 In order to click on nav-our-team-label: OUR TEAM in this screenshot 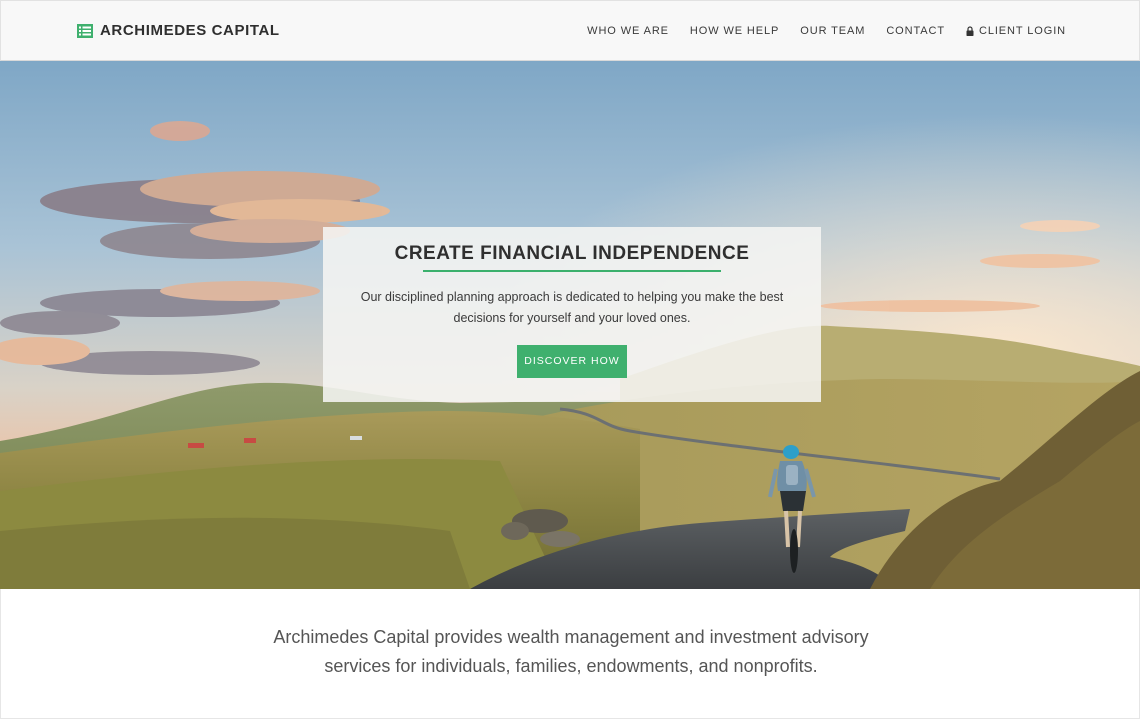, I will do `click(833, 31)`.